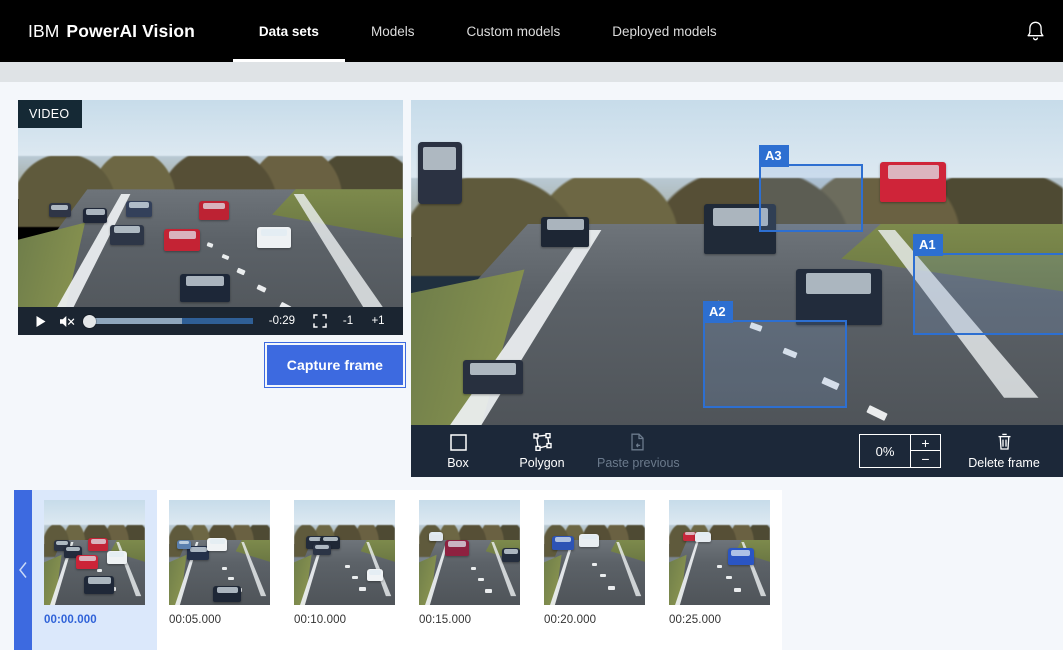 The image size is (1063, 650). I want to click on tab-custom-models: Custom models, so click(513, 31).